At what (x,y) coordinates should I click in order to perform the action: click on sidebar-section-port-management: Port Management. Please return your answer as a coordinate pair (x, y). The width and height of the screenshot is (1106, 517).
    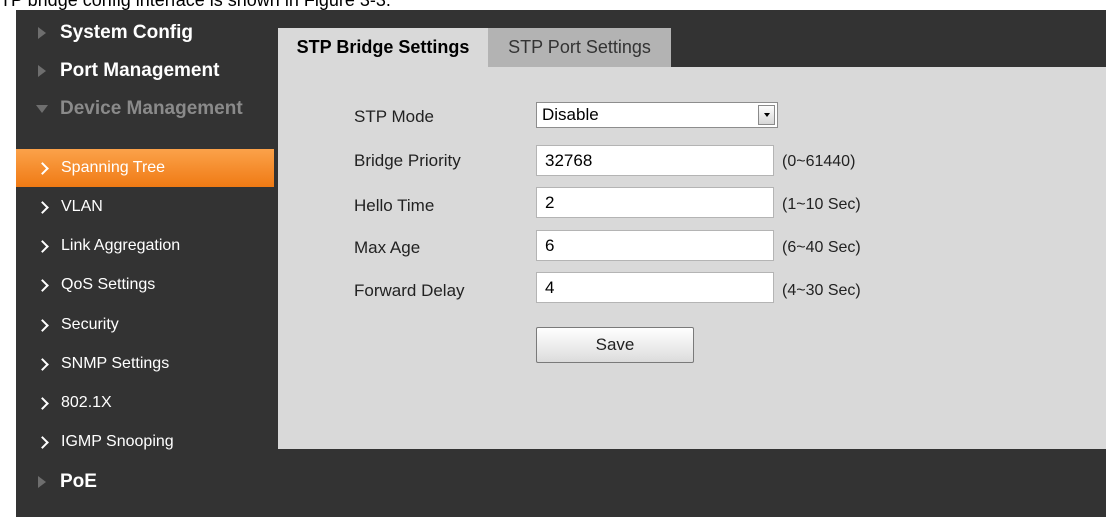
    Looking at the image, I should click on (147, 71).